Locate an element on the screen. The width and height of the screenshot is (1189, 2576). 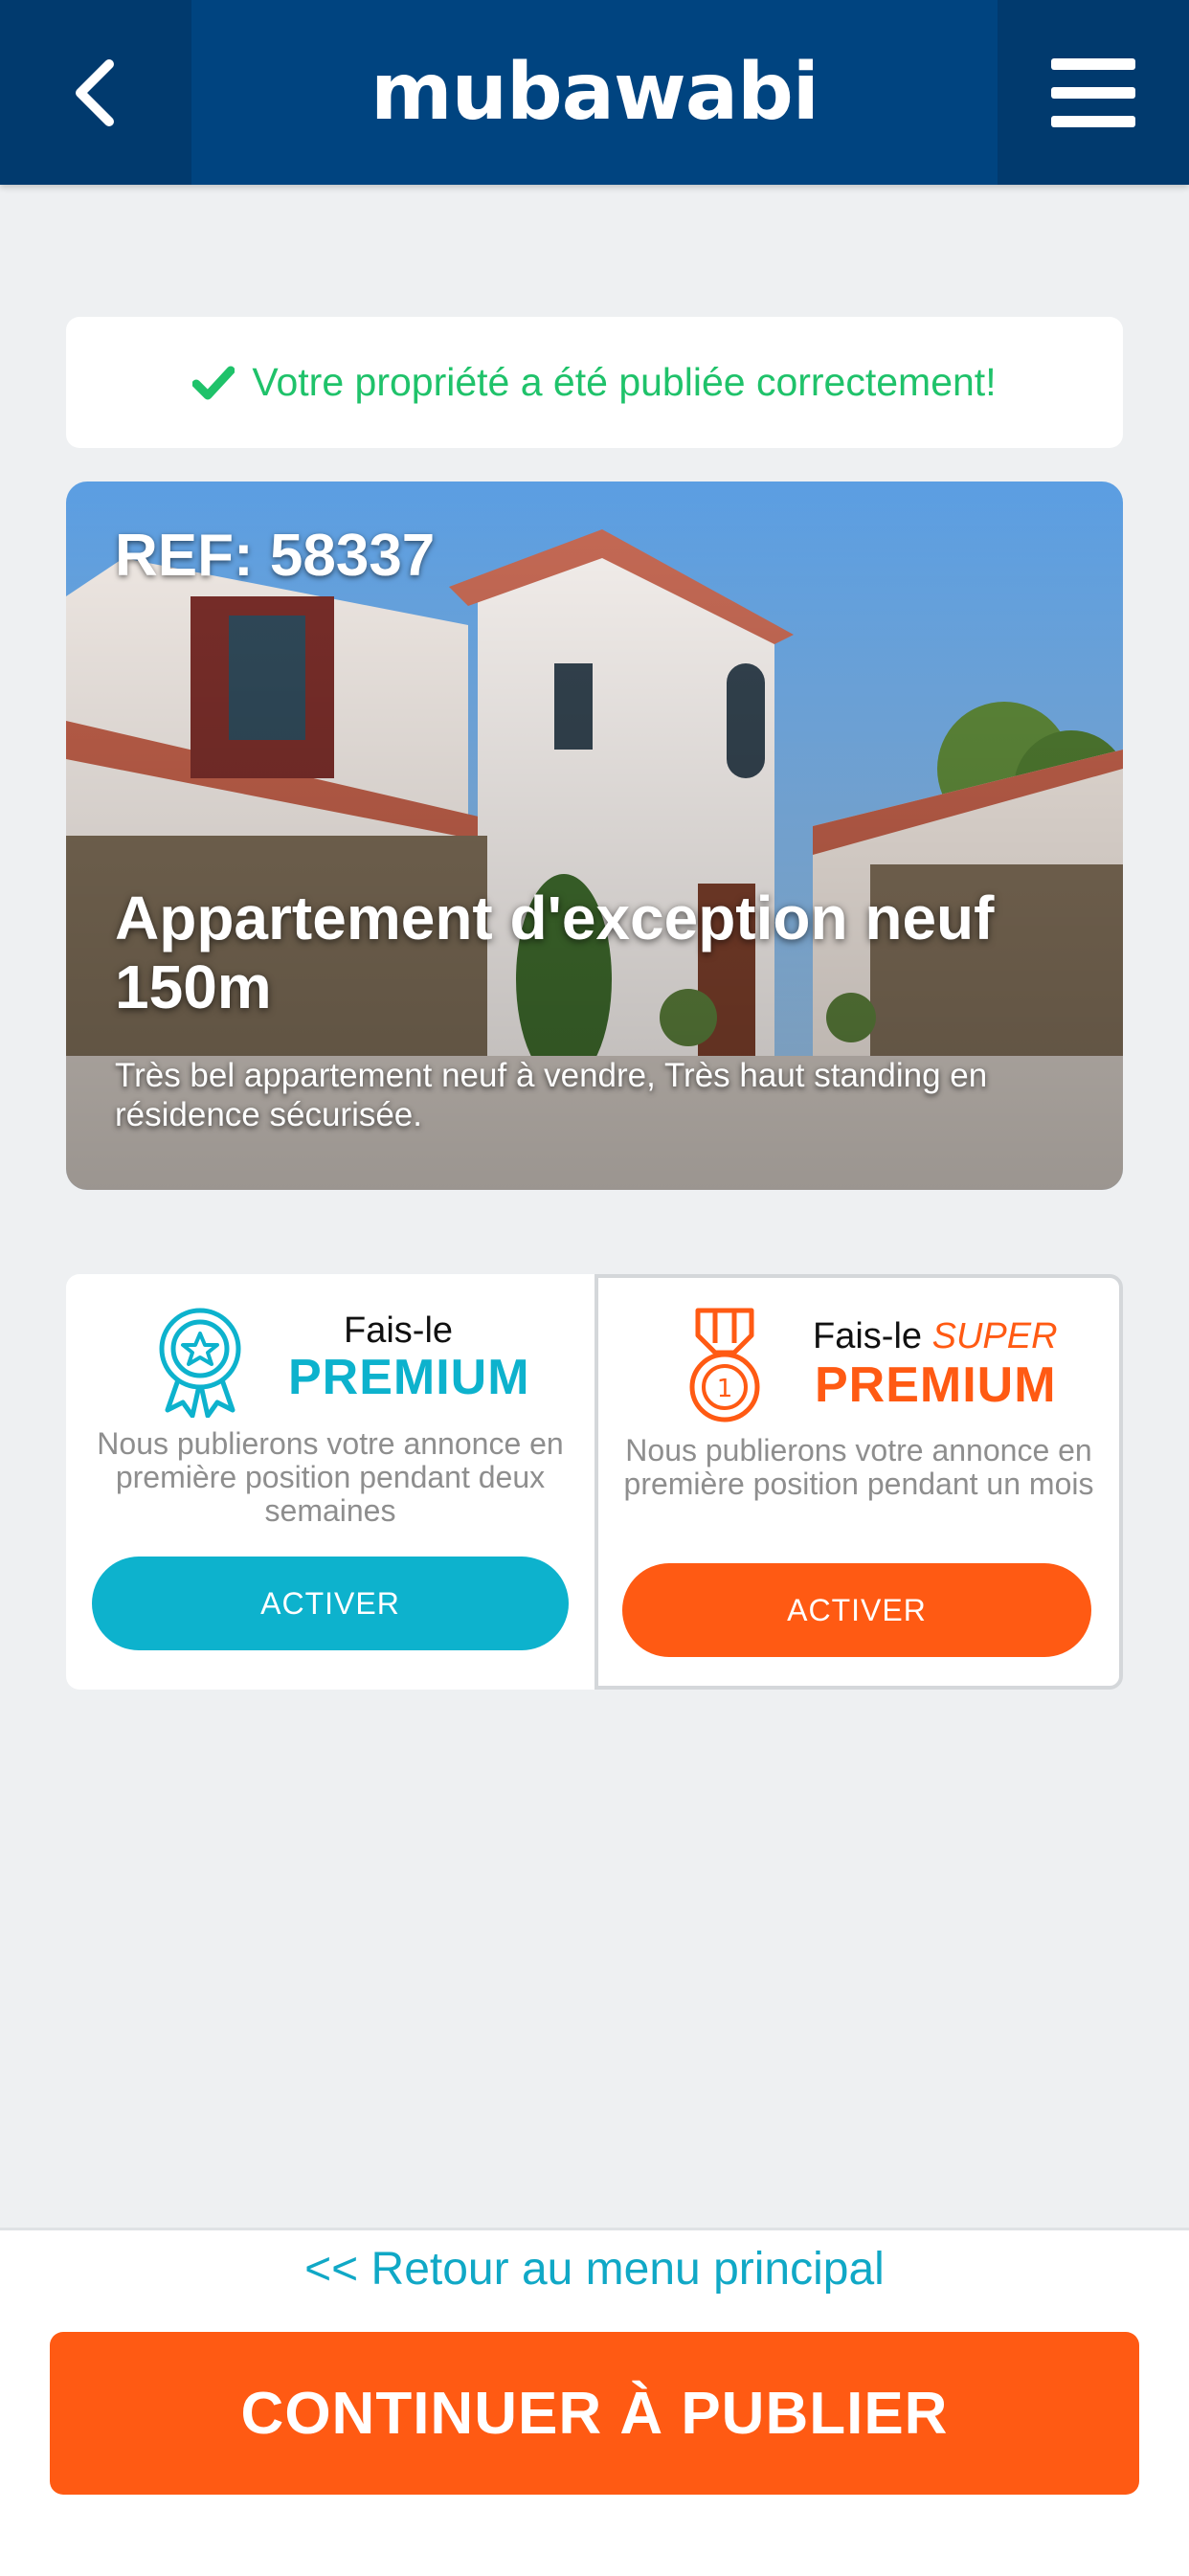
continue-publishing-button: CONTINUER À PUBLIER is located at coordinates (594, 2413).